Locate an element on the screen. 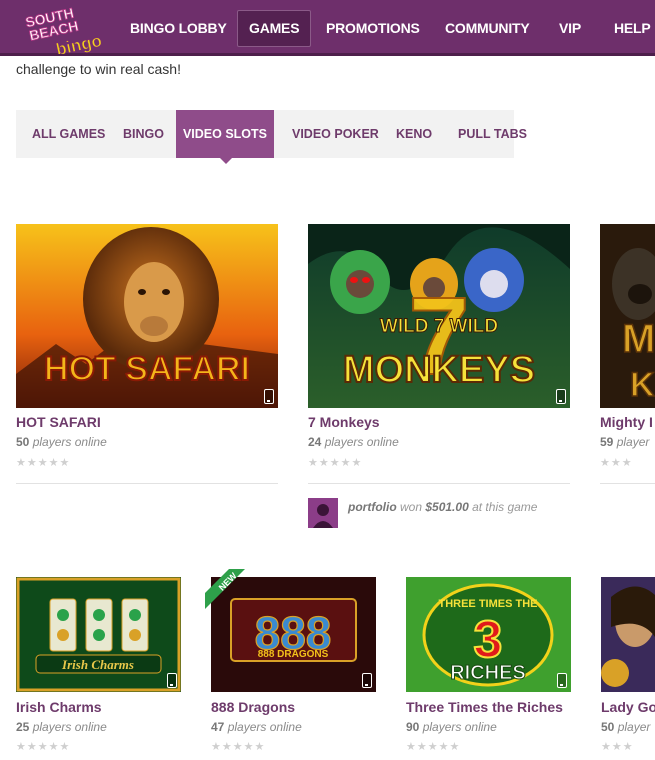 This screenshot has width=655, height=760. thumb-title: HOT SAFARI is located at coordinates (147, 369).